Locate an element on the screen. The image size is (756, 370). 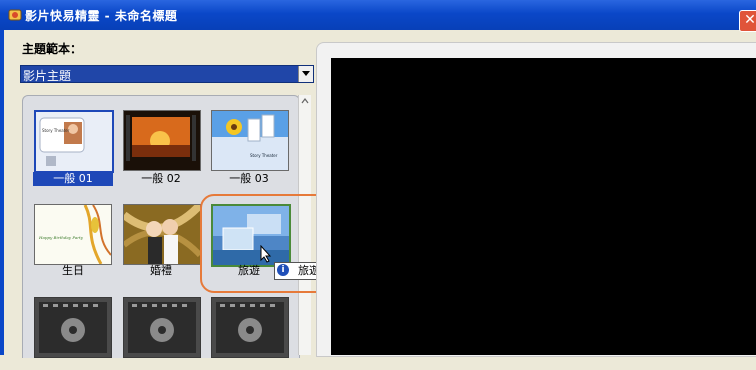
general-02-preview is located at coordinates (162, 140).